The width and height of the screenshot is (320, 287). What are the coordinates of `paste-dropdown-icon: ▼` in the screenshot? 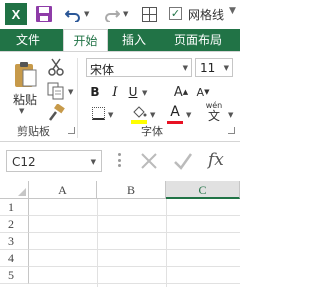 It's located at (21, 111).